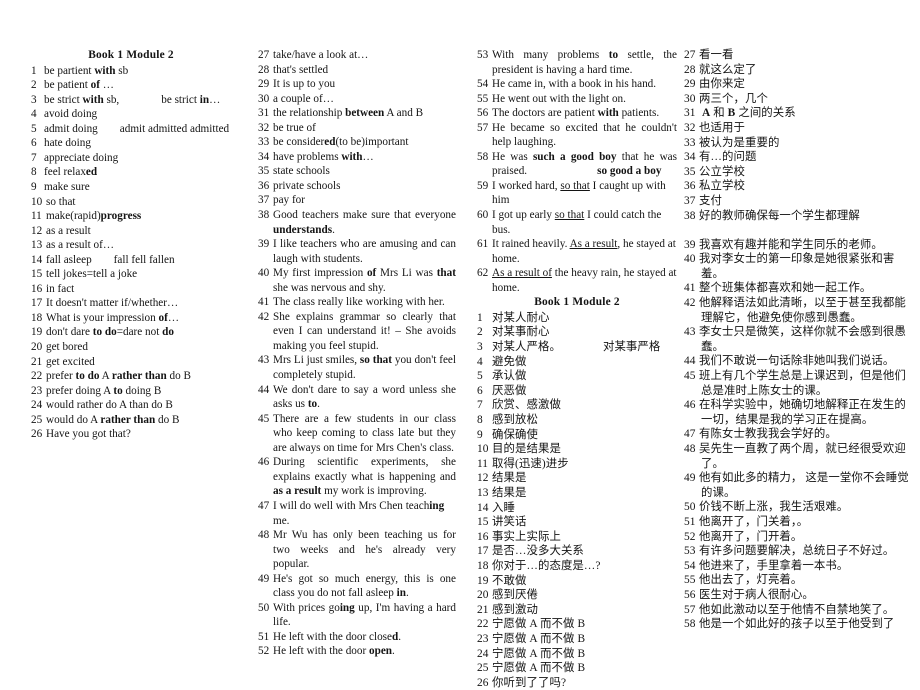 This screenshot has height=690, width=920. I want to click on list-item: 26 Have you got that?, so click(81, 434).